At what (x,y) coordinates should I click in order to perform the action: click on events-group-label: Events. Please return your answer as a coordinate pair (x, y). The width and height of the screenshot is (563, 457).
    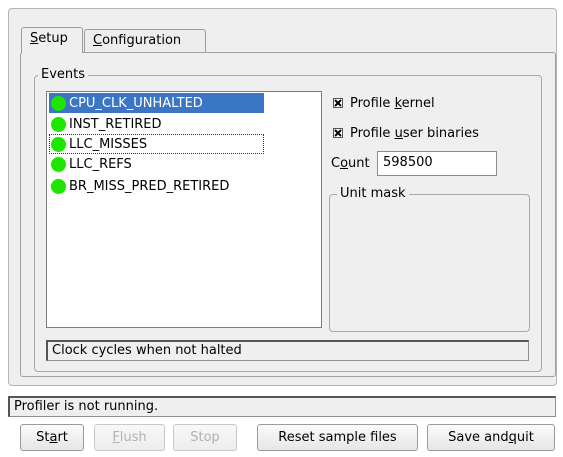
    Looking at the image, I should click on (63, 74).